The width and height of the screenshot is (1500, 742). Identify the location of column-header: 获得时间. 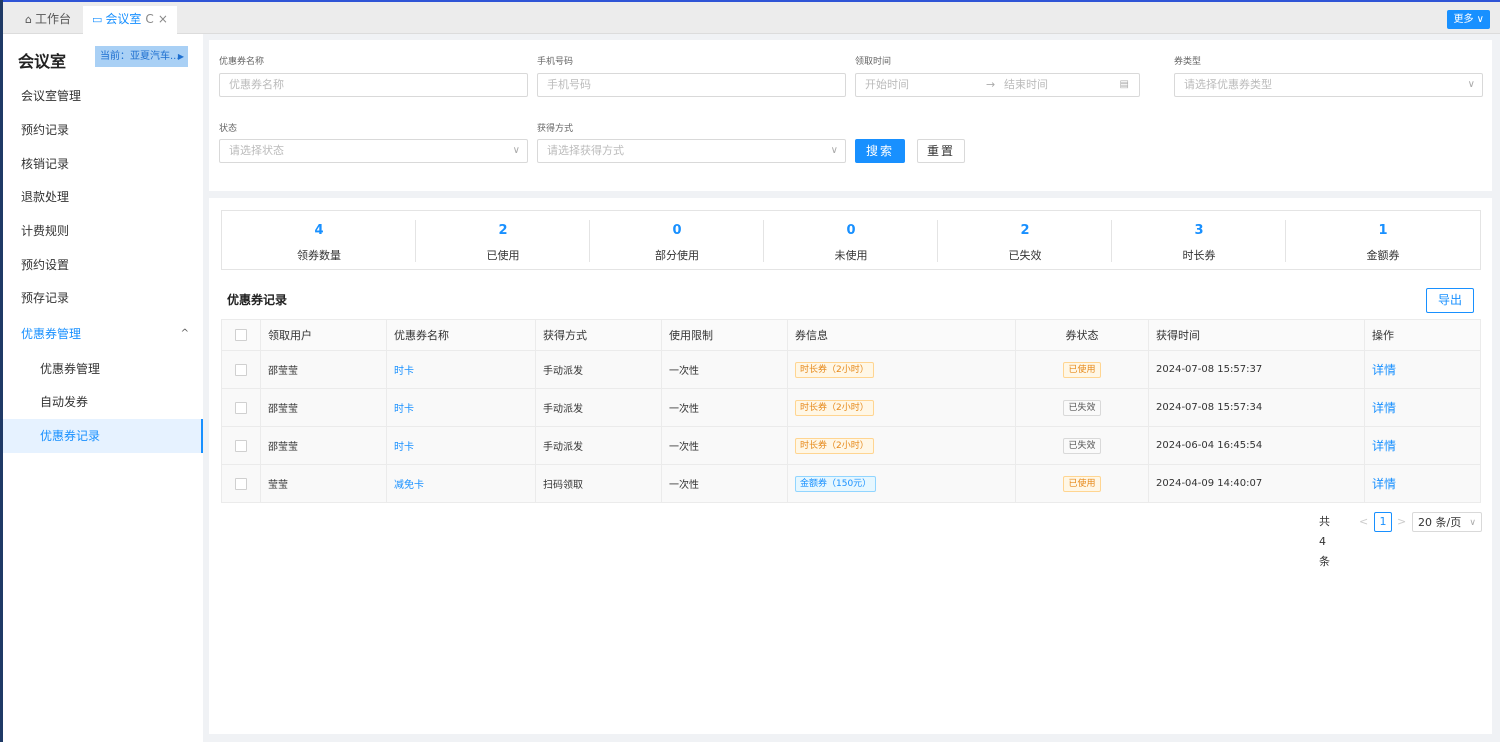
(1256, 335).